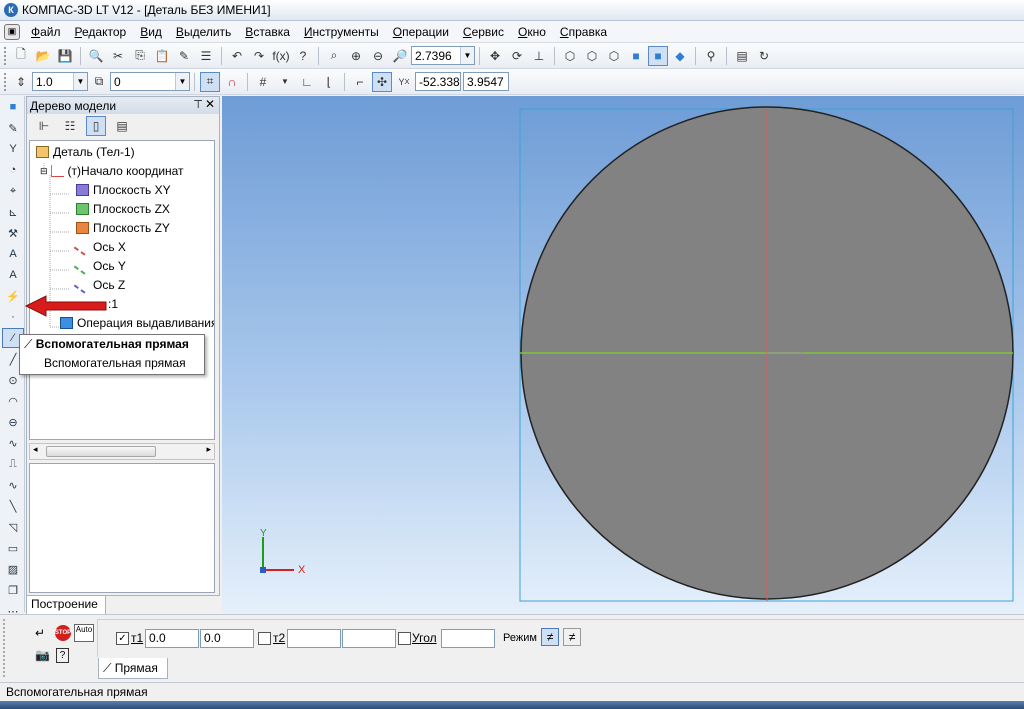  Describe the element at coordinates (570, 56) in the screenshot. I see `wireframe-icon: ⬡` at that location.